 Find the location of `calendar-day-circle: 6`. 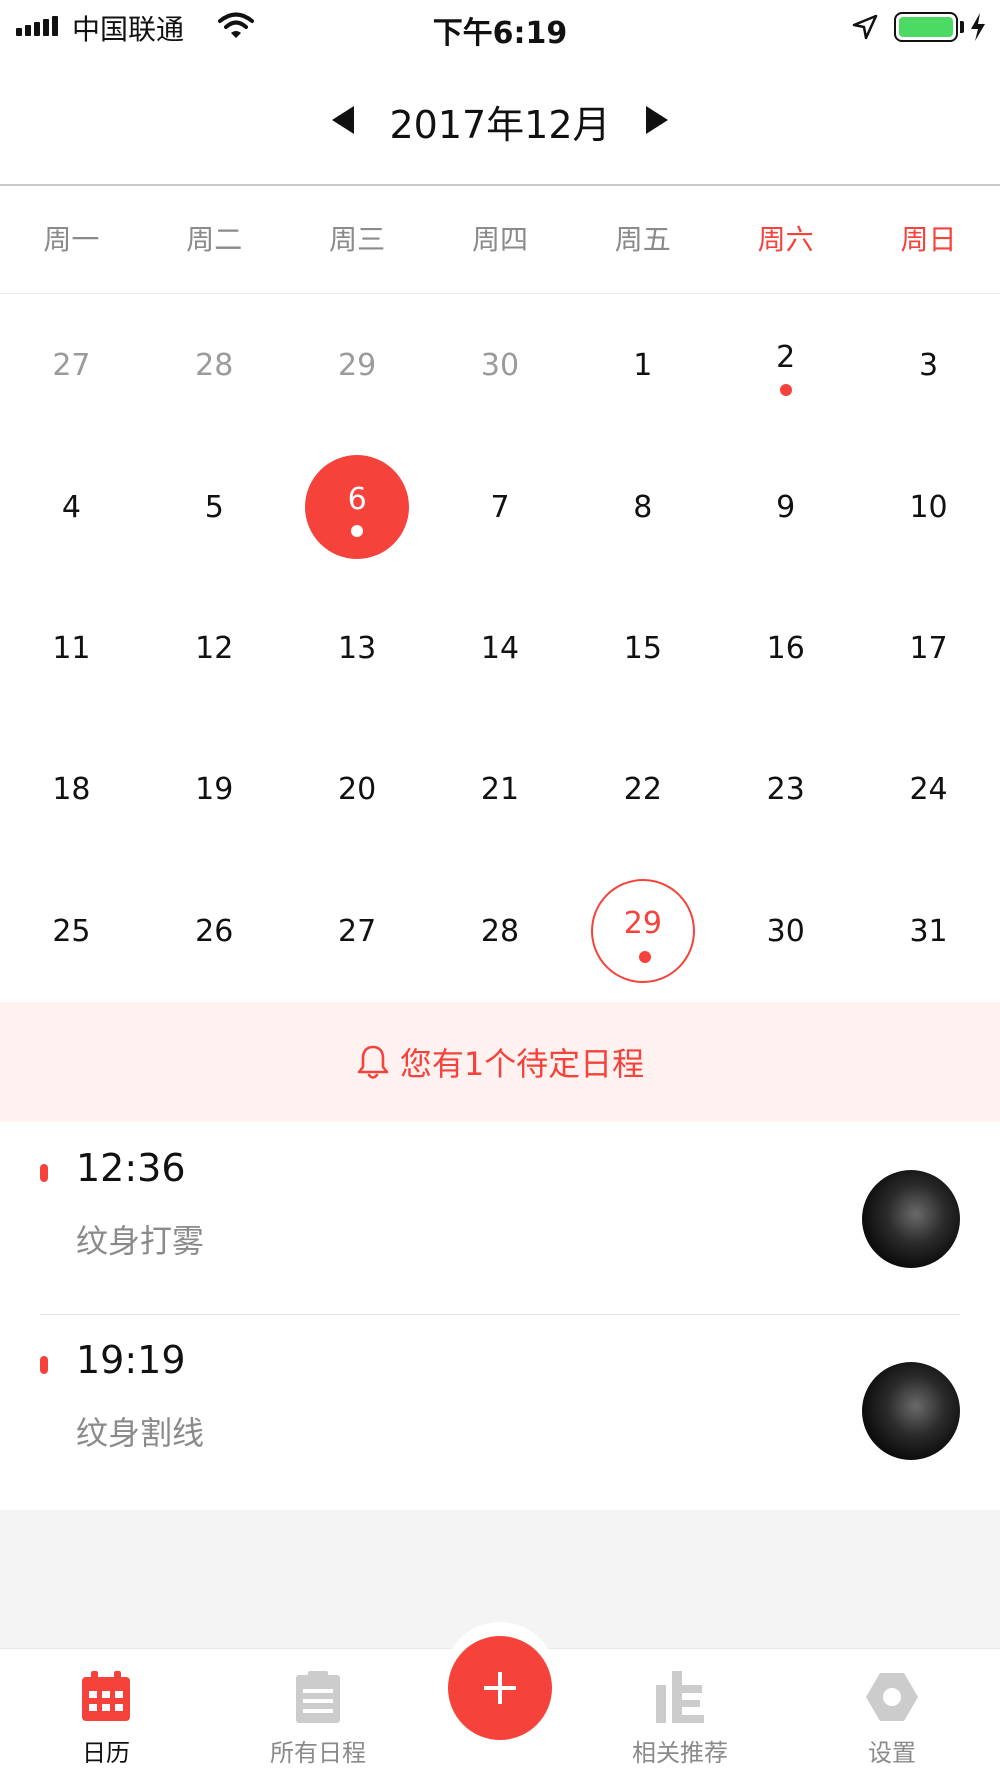

calendar-day-circle: 6 is located at coordinates (357, 507).